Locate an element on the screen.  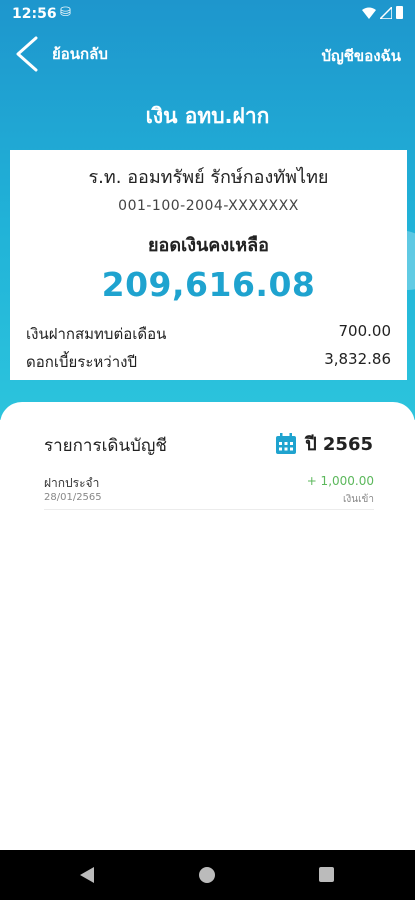
nav-back-icon is located at coordinates (87, 875).